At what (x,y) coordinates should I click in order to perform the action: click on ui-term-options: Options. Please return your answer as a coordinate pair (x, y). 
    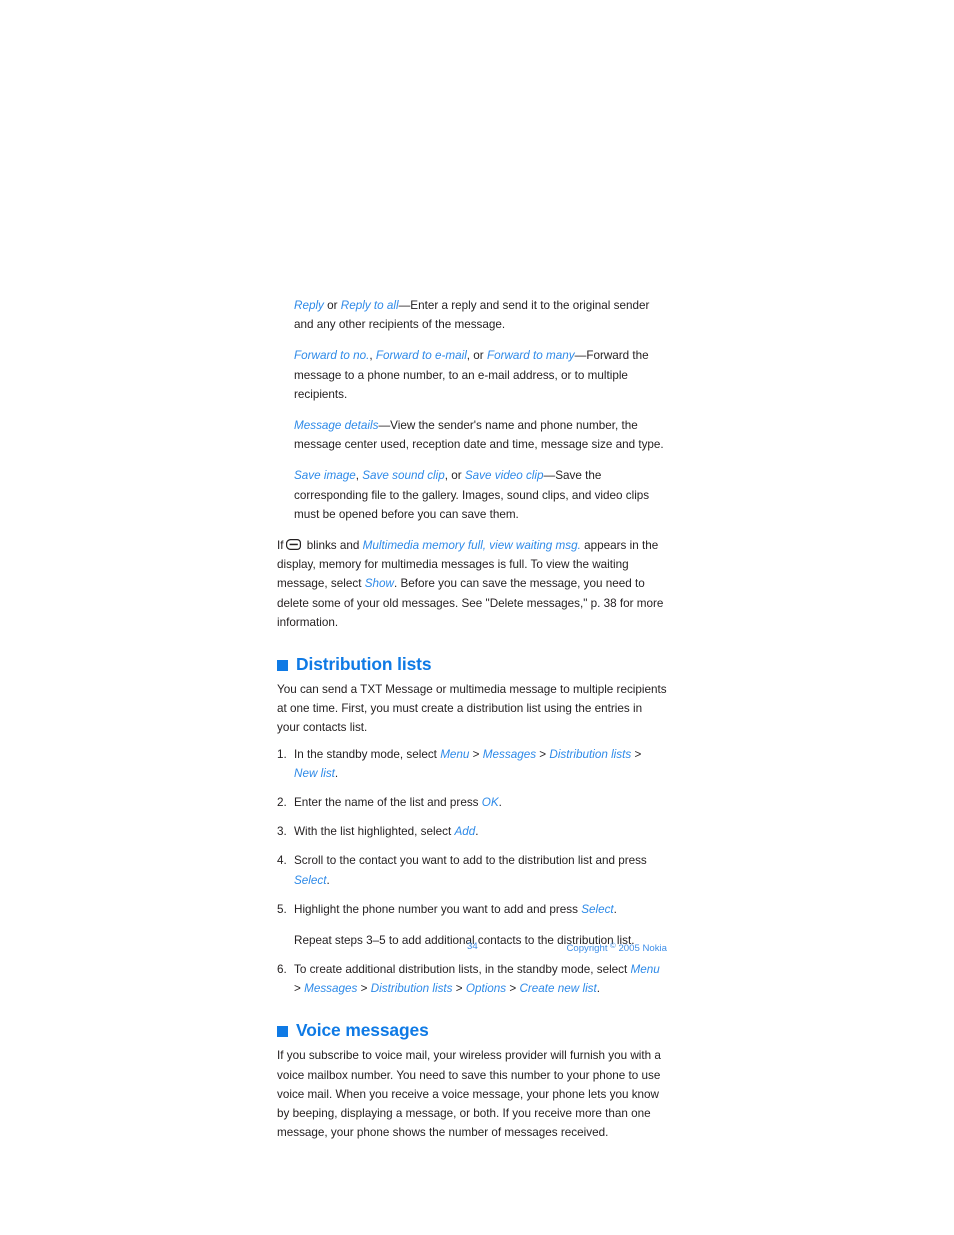
    Looking at the image, I should click on (486, 989).